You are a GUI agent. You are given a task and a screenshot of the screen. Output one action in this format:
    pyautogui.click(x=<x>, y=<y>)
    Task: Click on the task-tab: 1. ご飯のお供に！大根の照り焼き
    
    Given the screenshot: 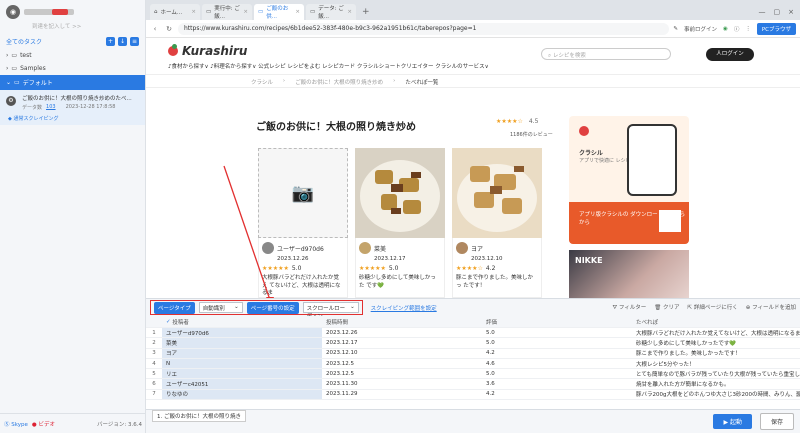 What is the action you would take?
    pyautogui.click(x=199, y=415)
    